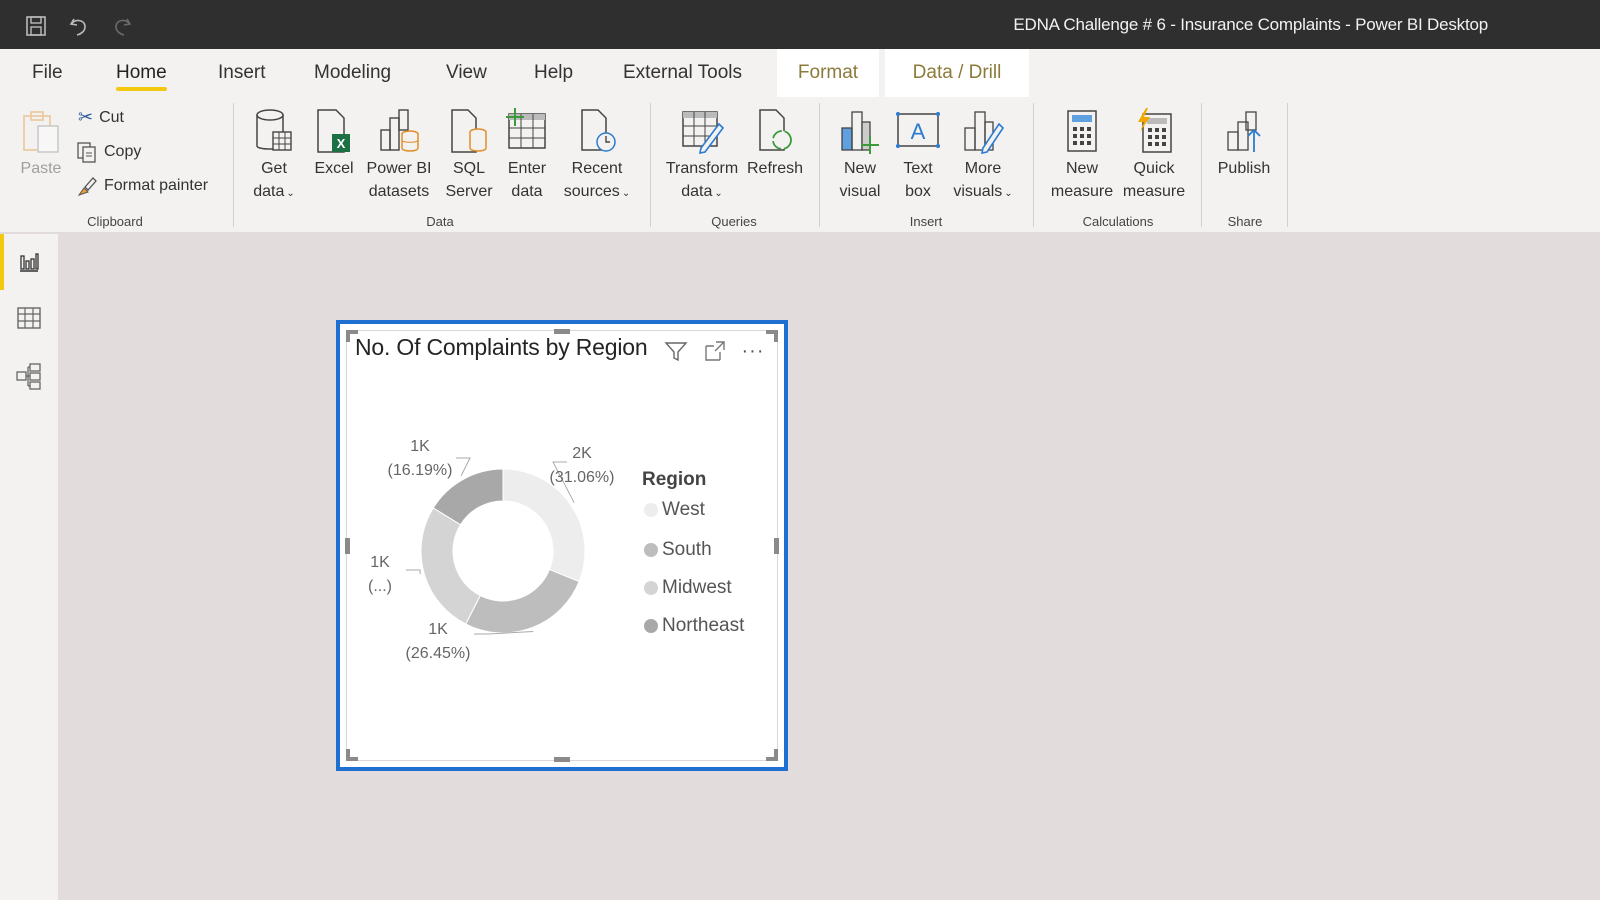  What do you see at coordinates (1082, 131) in the screenshot?
I see `calculator-icon` at bounding box center [1082, 131].